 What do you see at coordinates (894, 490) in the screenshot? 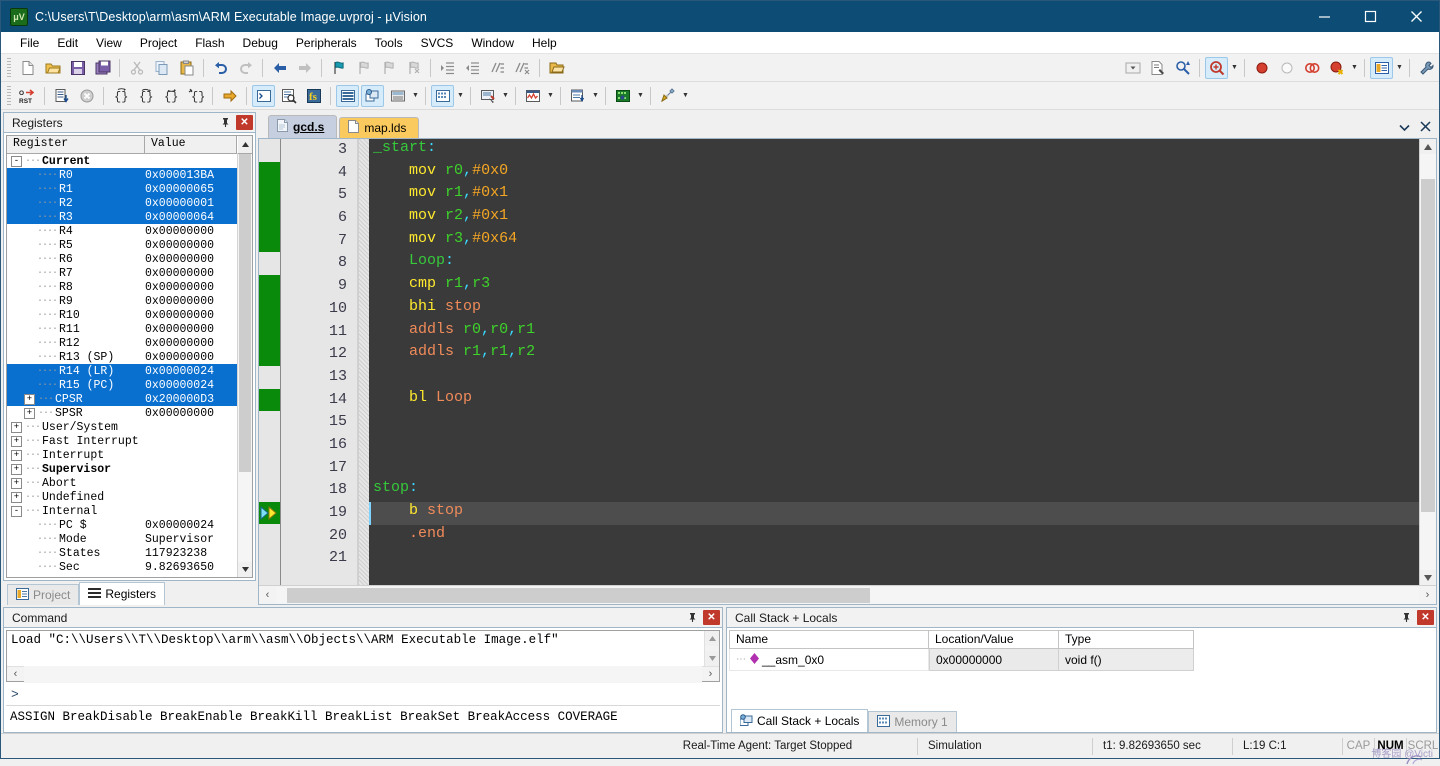
I see `code-line: stop:` at bounding box center [894, 490].